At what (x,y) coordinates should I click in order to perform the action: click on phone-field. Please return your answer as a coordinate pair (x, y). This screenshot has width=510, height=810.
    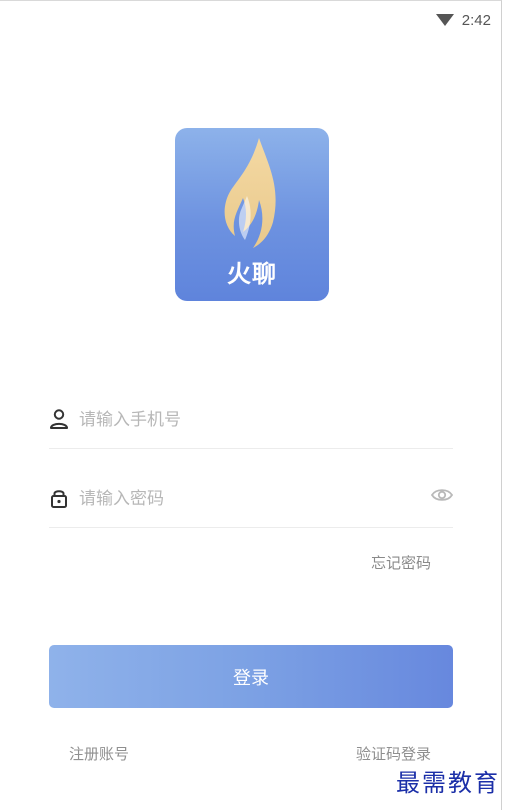
    Looking at the image, I should click on (251, 420).